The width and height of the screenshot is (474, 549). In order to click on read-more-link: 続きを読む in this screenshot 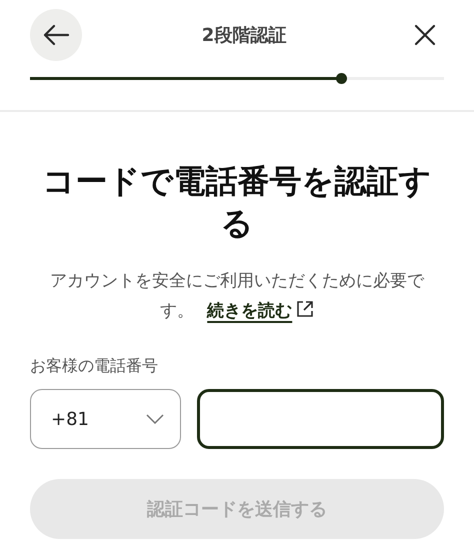, I will do `click(249, 311)`.